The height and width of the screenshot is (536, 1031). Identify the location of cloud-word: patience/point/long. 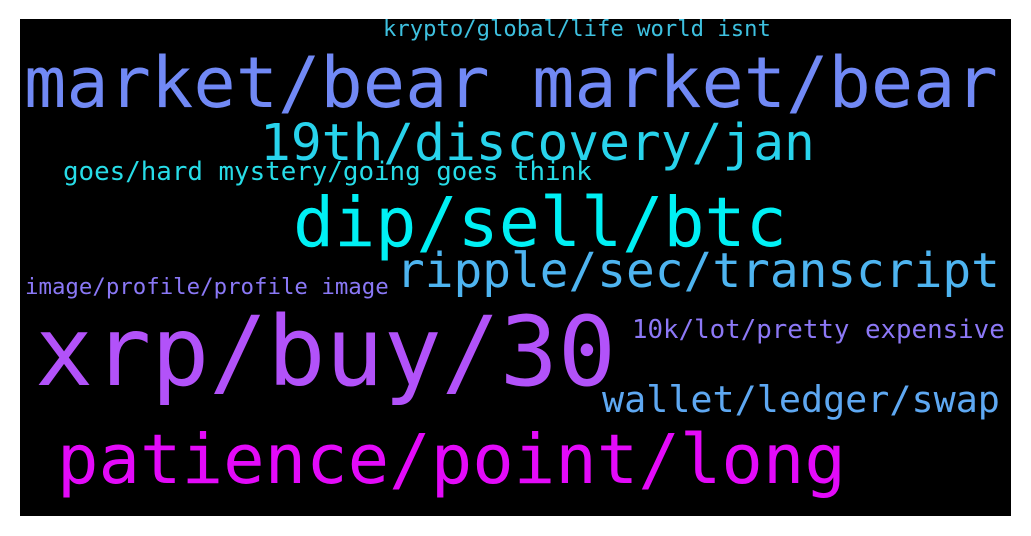
(451, 460).